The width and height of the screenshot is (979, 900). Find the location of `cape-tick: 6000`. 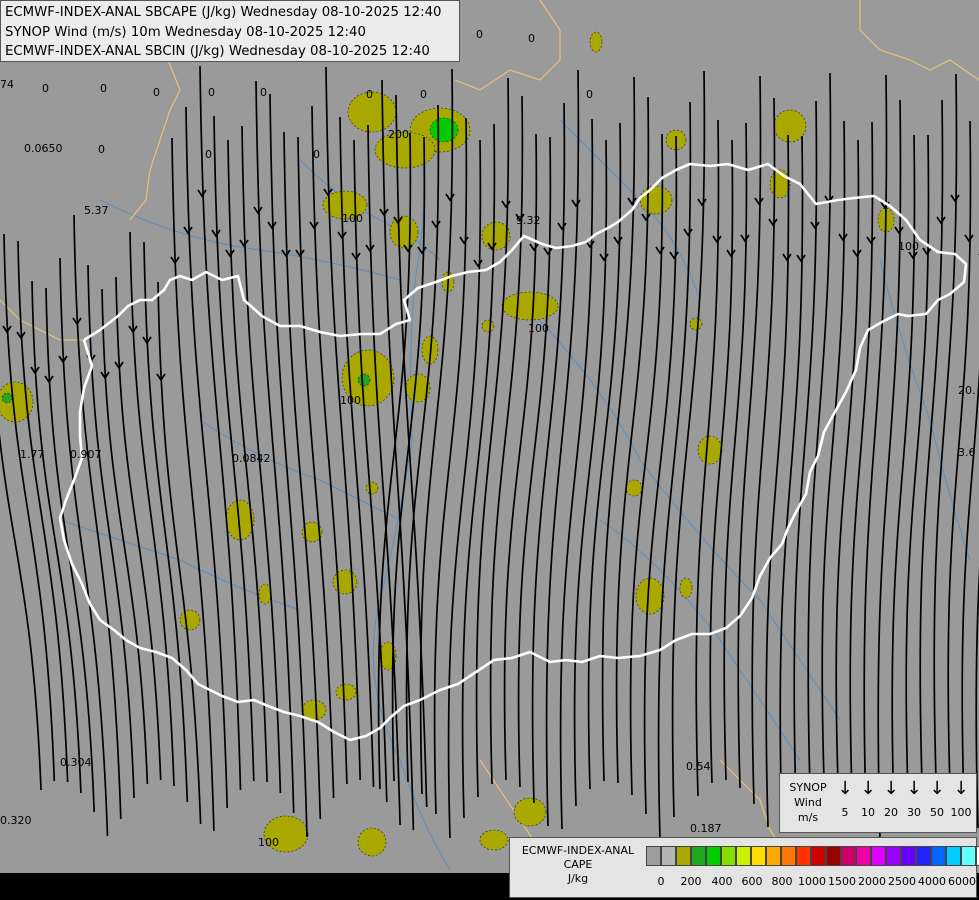

cape-tick: 6000 is located at coordinates (962, 881).